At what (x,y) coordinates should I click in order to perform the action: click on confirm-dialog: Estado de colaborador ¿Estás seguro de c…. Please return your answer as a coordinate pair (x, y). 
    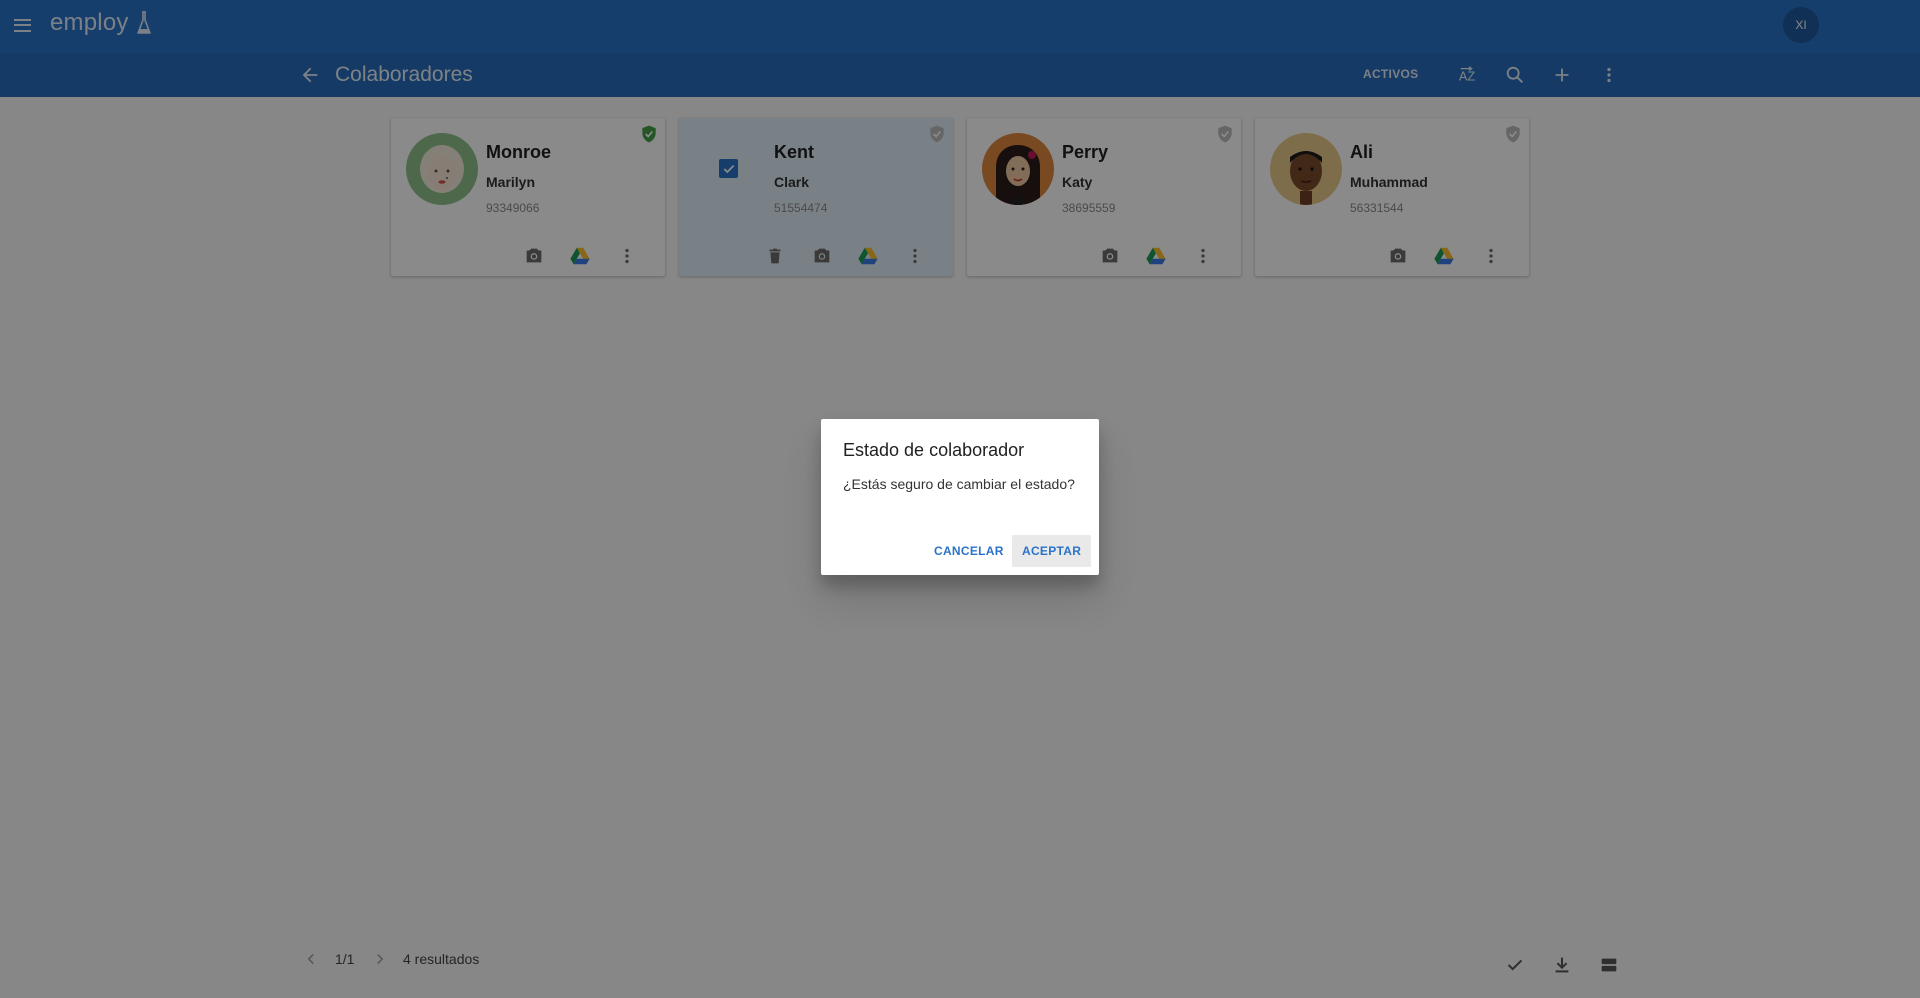
    Looking at the image, I should click on (960, 497).